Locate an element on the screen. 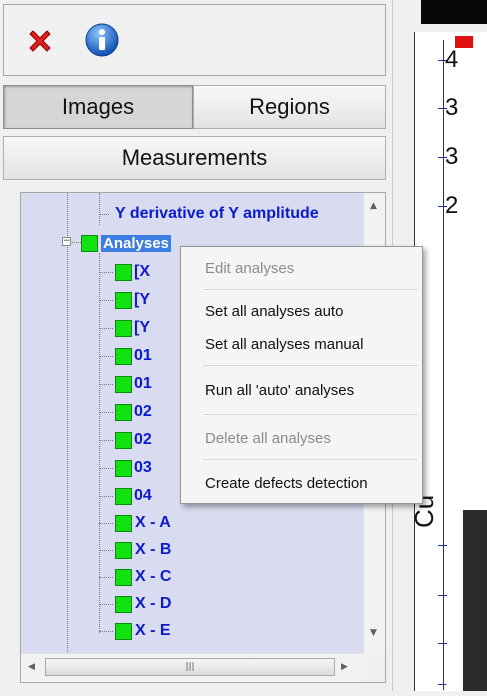 This screenshot has height=696, width=487. tree-item-label: X - D is located at coordinates (153, 603).